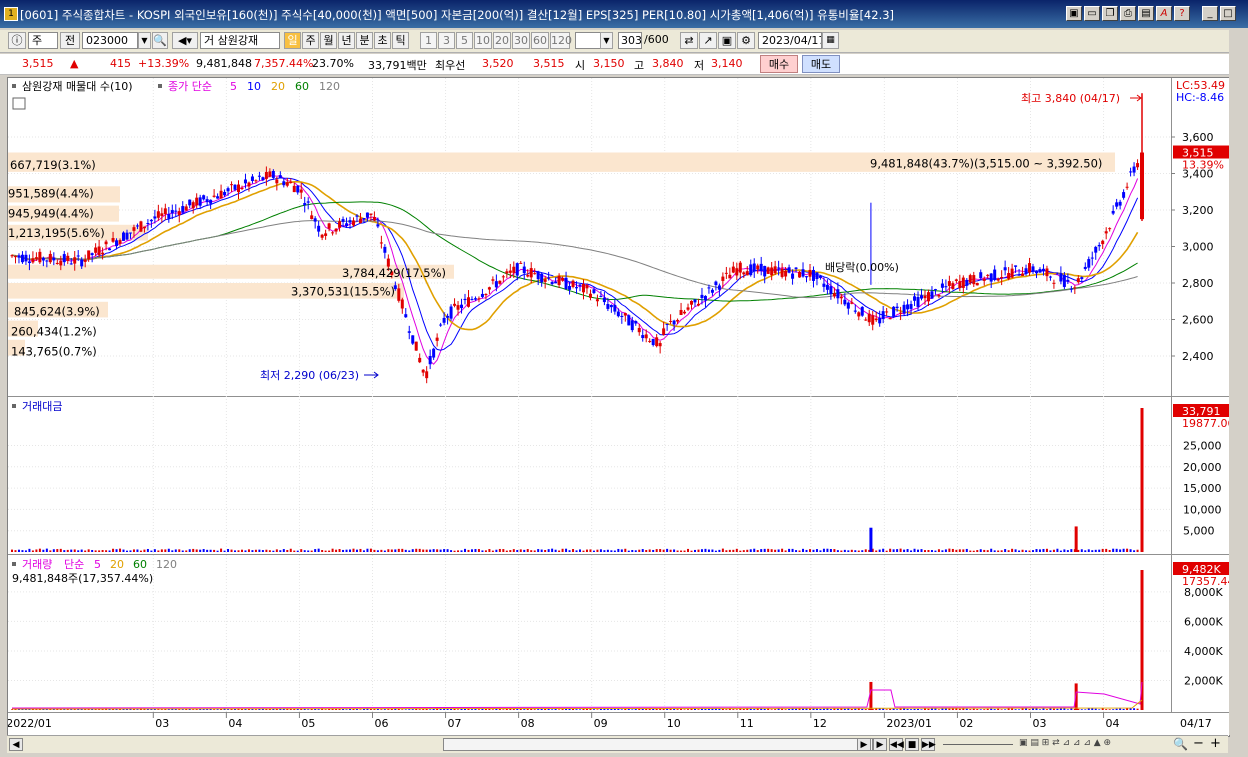 This screenshot has height=757, width=1248. Describe the element at coordinates (1128, 13) in the screenshot. I see `print-icon: ⎙` at that location.